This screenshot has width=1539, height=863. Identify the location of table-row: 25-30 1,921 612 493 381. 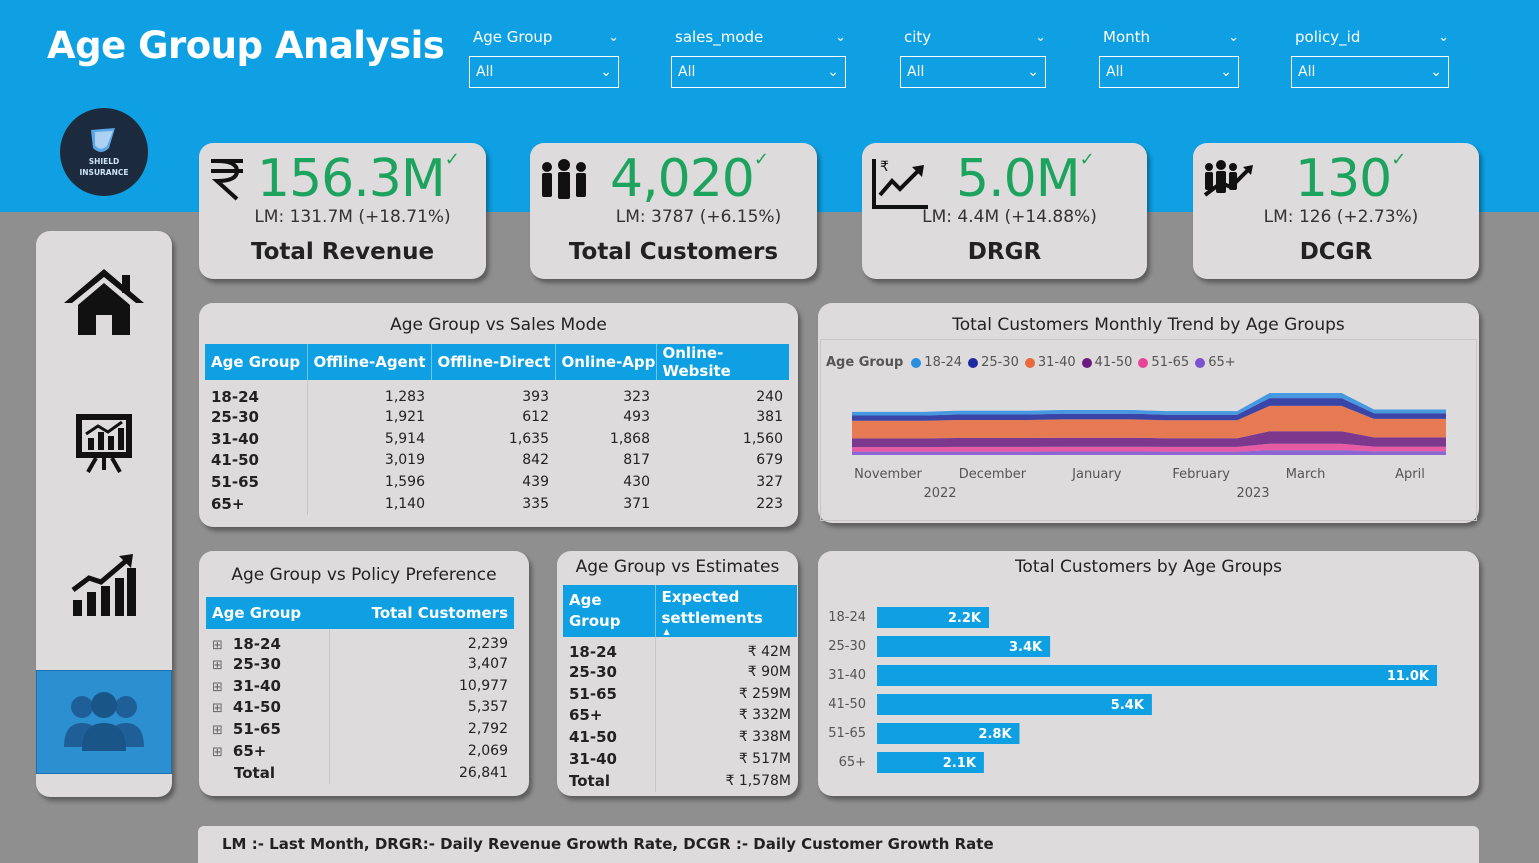
(497, 417).